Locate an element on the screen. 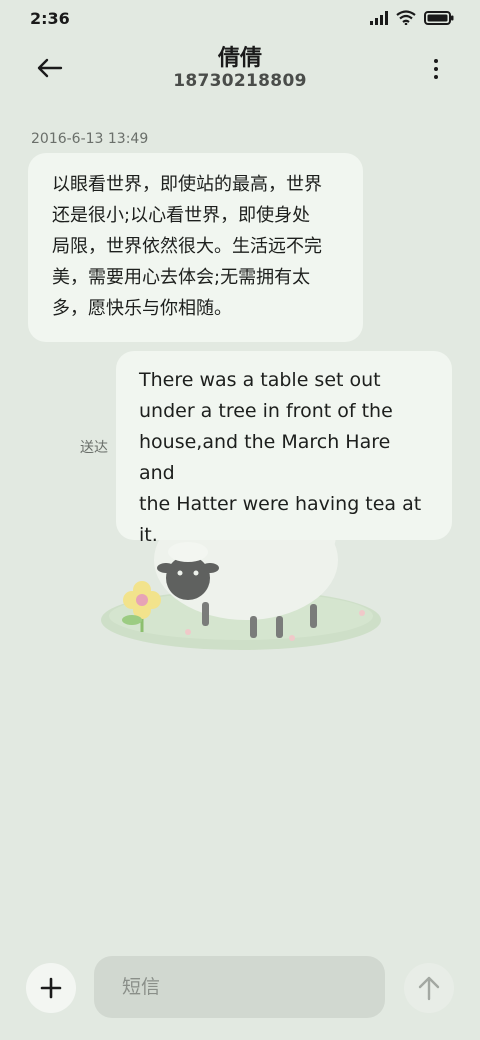 Image resolution: width=480 pixels, height=1040 pixels. compose-bar is located at coordinates (240, 988).